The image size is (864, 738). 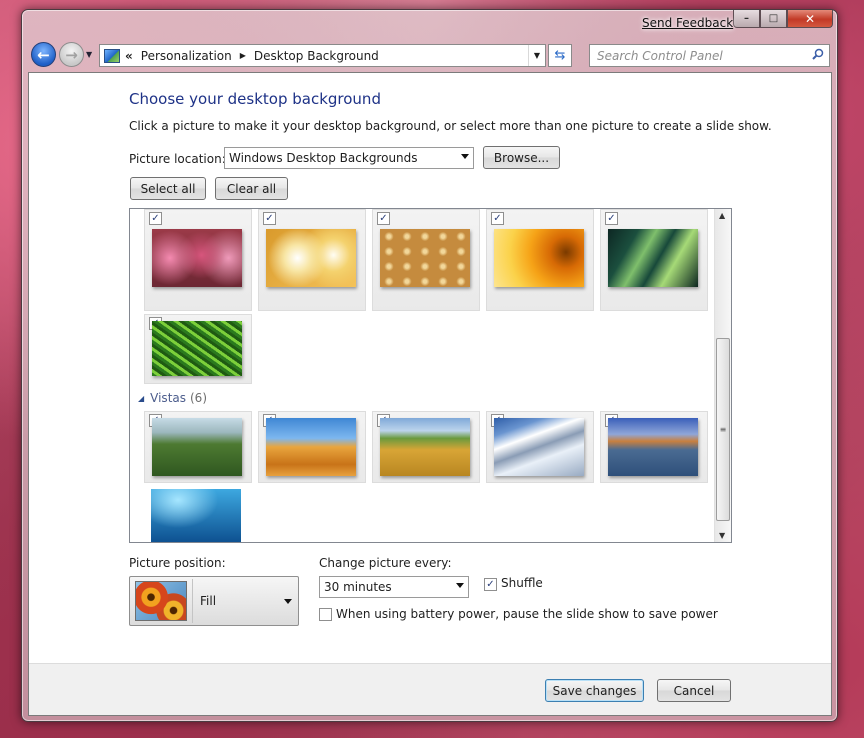 I want to click on thumbnail-waterfall, so click(x=197, y=447).